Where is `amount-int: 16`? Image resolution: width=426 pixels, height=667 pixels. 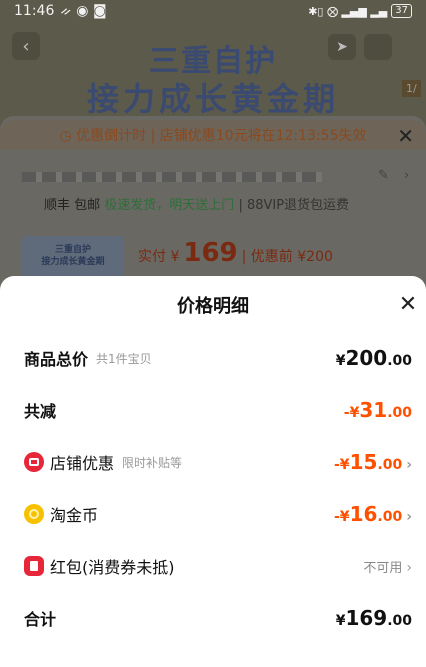
amount-int: 16 is located at coordinates (363, 514).